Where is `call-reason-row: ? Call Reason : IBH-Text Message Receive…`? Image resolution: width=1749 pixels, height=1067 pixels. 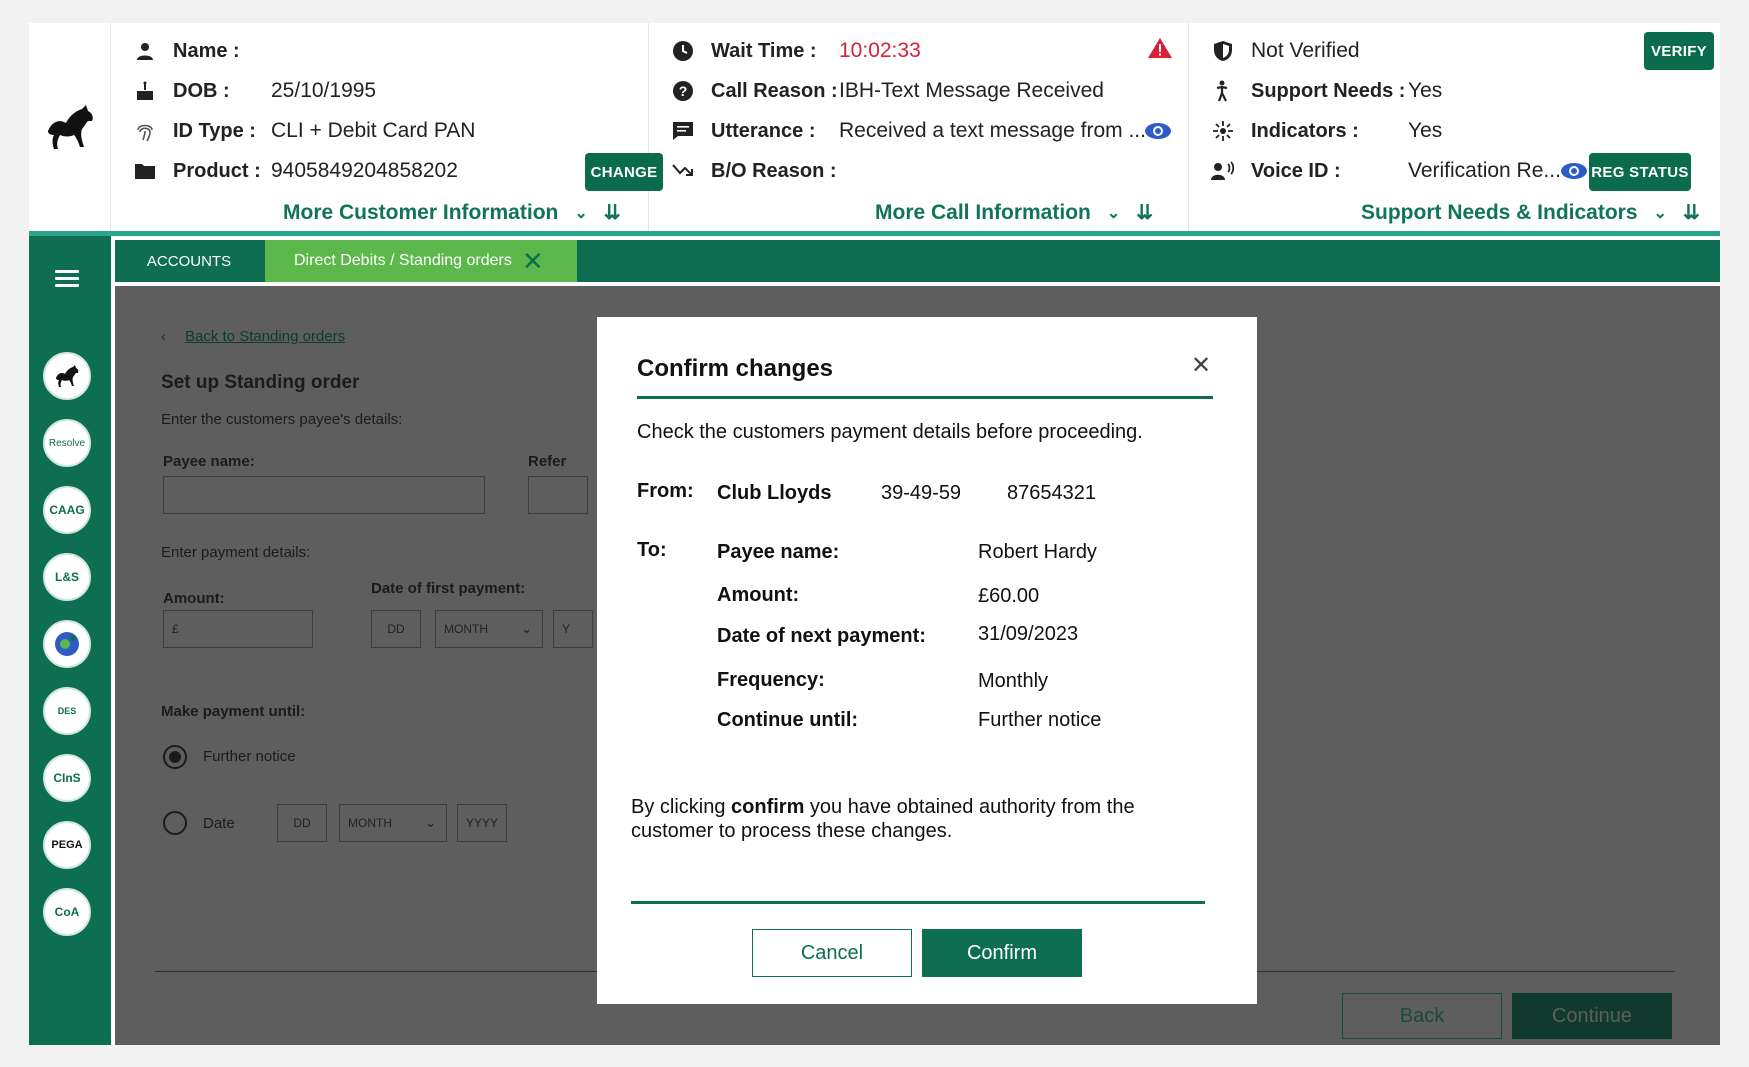
call-reason-row: ? Call Reason : IBH-Text Message Receive… is located at coordinates (876, 91).